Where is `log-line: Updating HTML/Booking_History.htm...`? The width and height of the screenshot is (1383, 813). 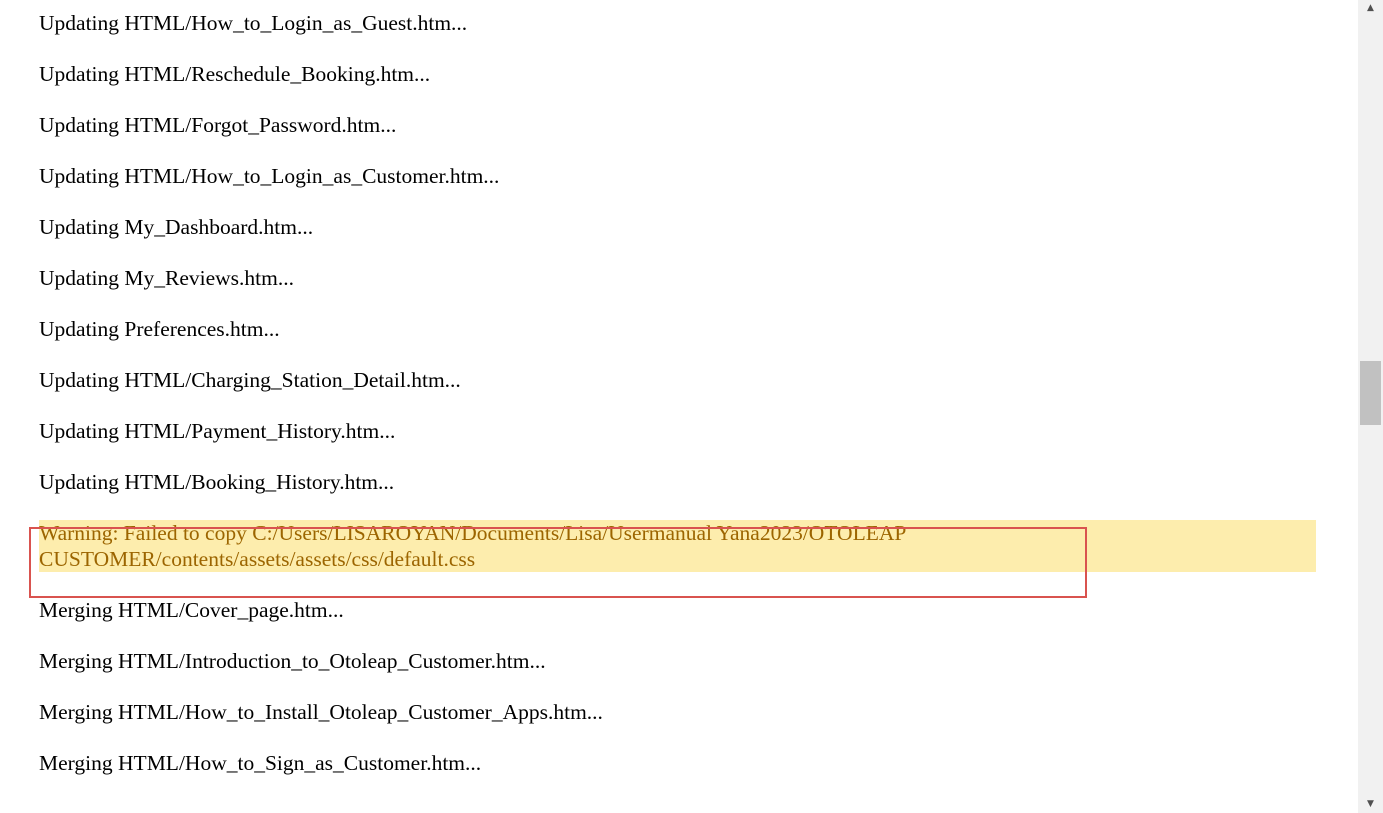 log-line: Updating HTML/Booking_History.htm... is located at coordinates (217, 482).